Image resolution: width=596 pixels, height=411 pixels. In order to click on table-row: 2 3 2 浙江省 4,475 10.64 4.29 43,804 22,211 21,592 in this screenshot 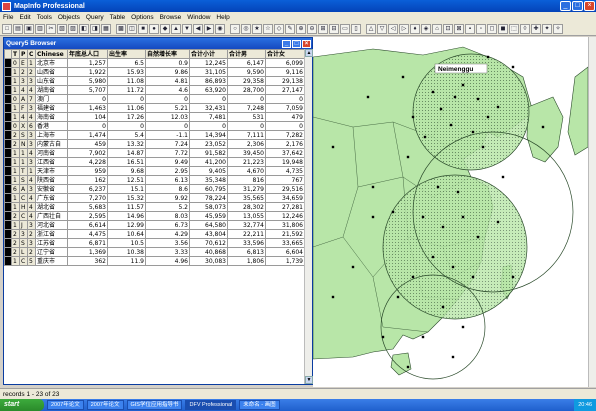, I will do `click(154, 234)`.